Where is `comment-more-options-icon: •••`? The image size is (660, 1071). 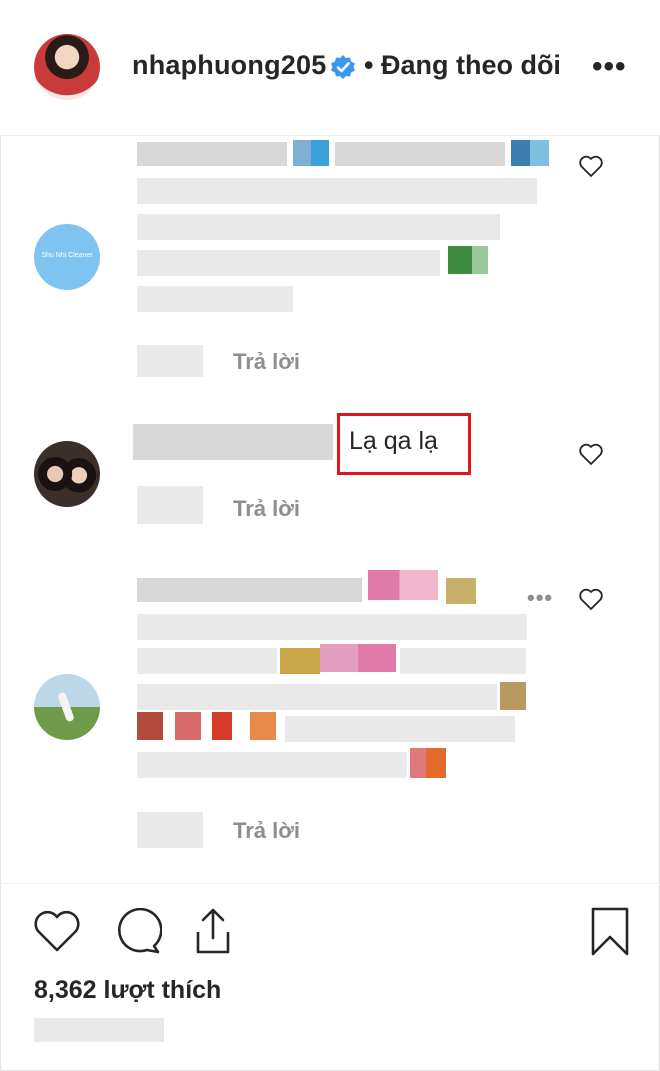
comment-more-options-icon: ••• is located at coordinates (540, 598).